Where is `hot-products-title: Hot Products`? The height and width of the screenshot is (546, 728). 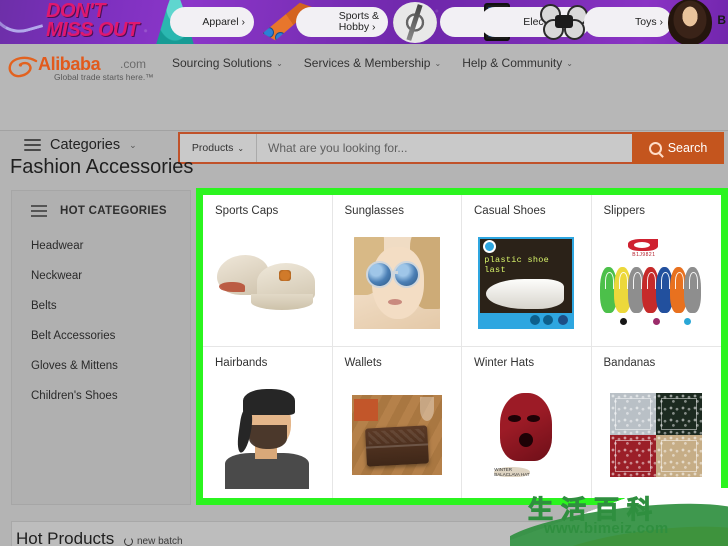
hot-products-title: Hot Products is located at coordinates (65, 537).